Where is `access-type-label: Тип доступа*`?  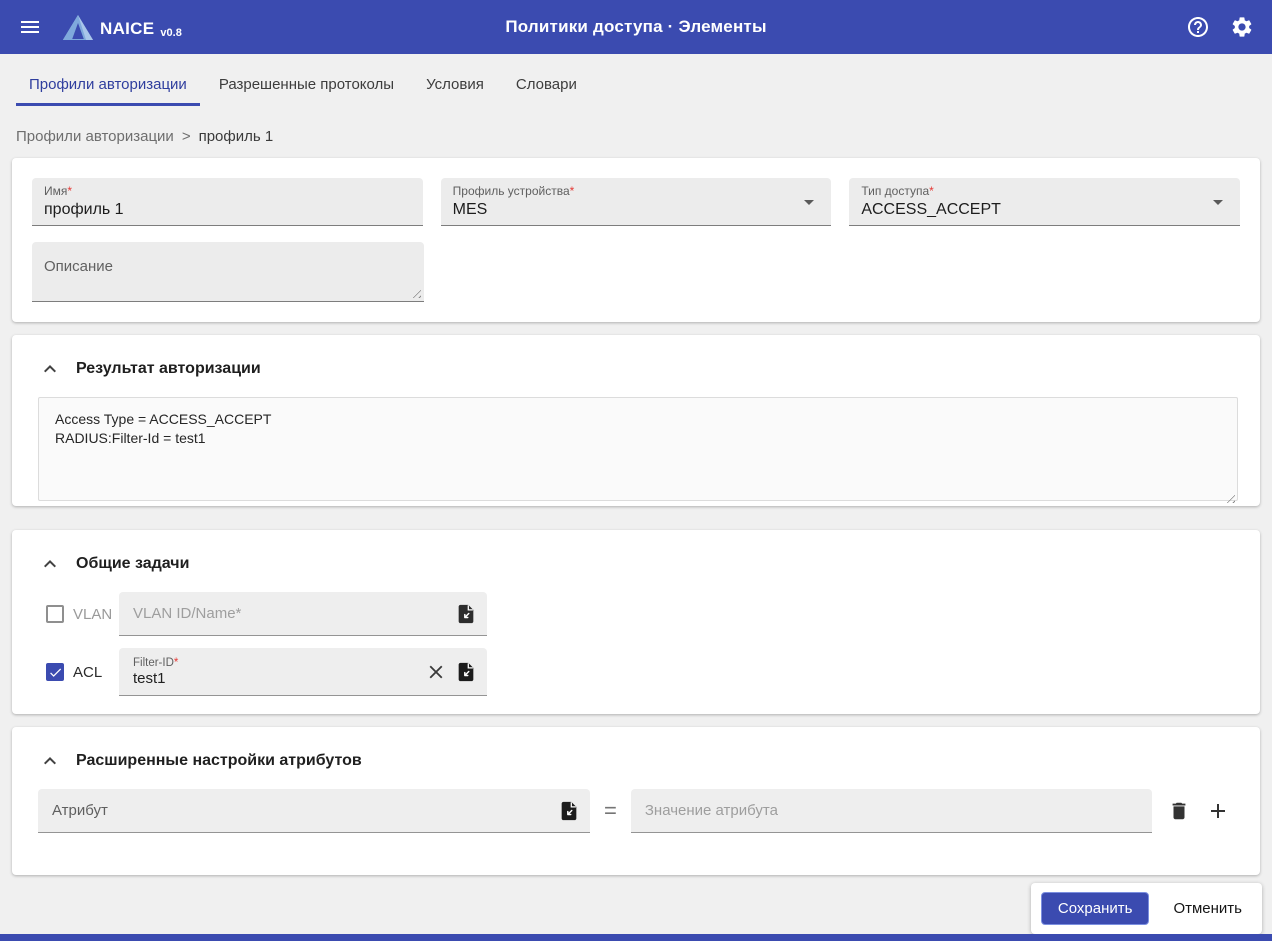 access-type-label: Тип доступа* is located at coordinates (897, 191).